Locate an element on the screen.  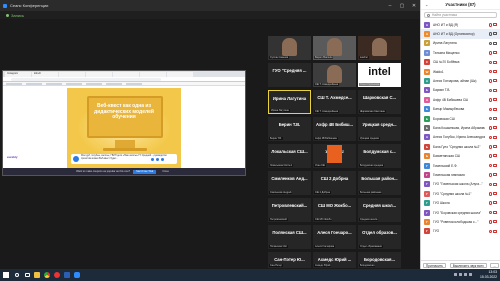
tile-label: Берин Т.В. is located at coordinates (276, 138).